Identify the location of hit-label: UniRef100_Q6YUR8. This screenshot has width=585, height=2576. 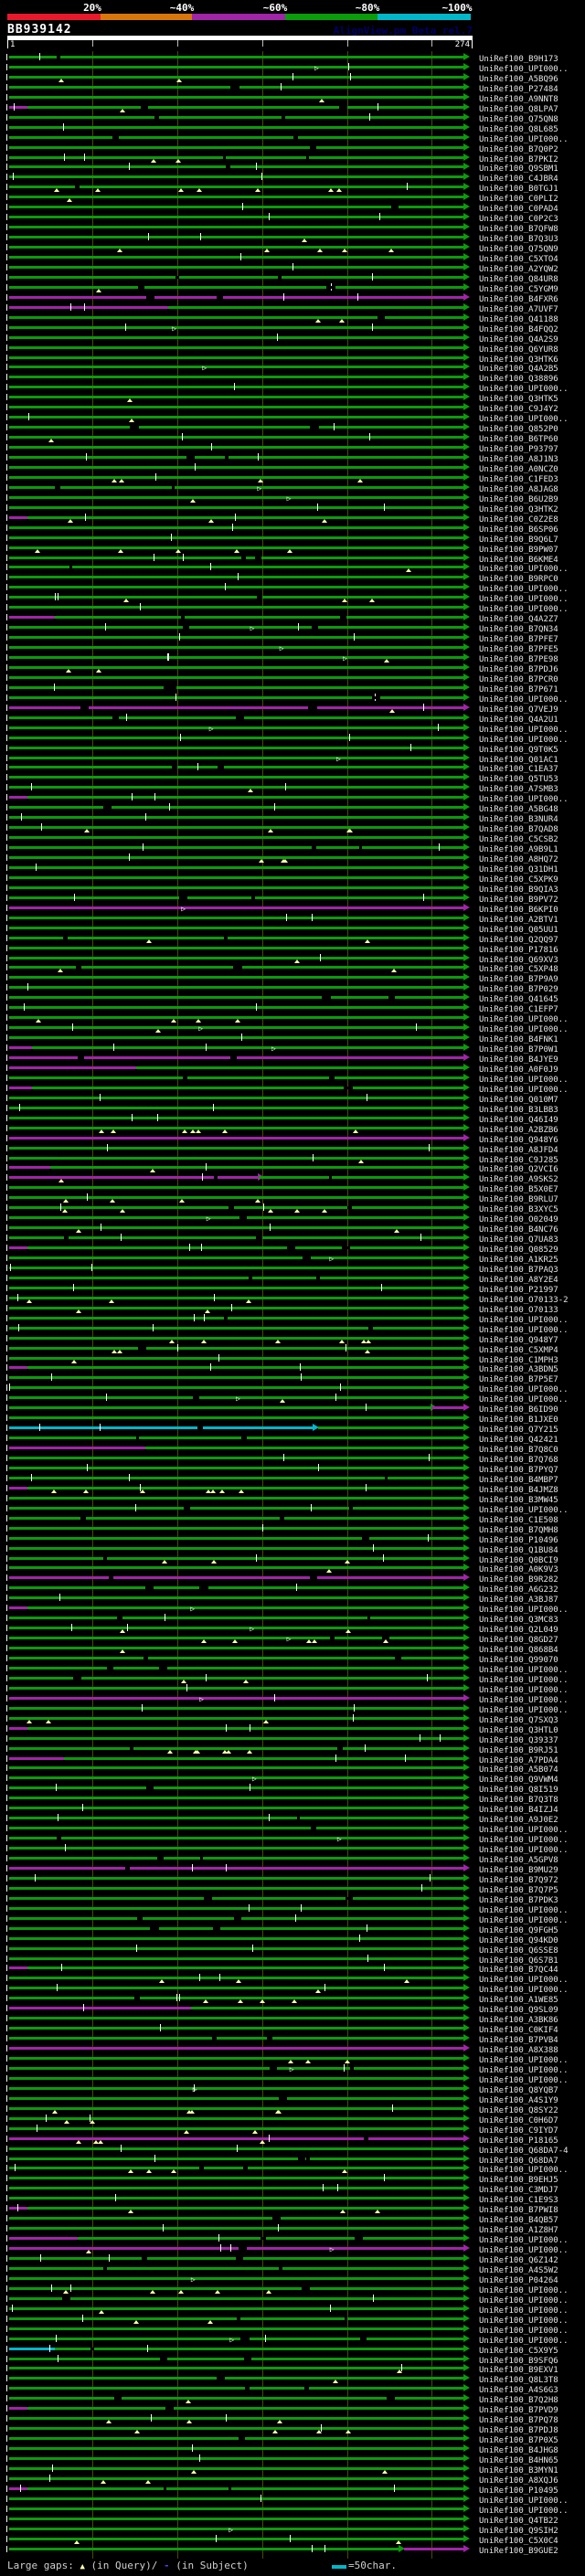
(518, 350).